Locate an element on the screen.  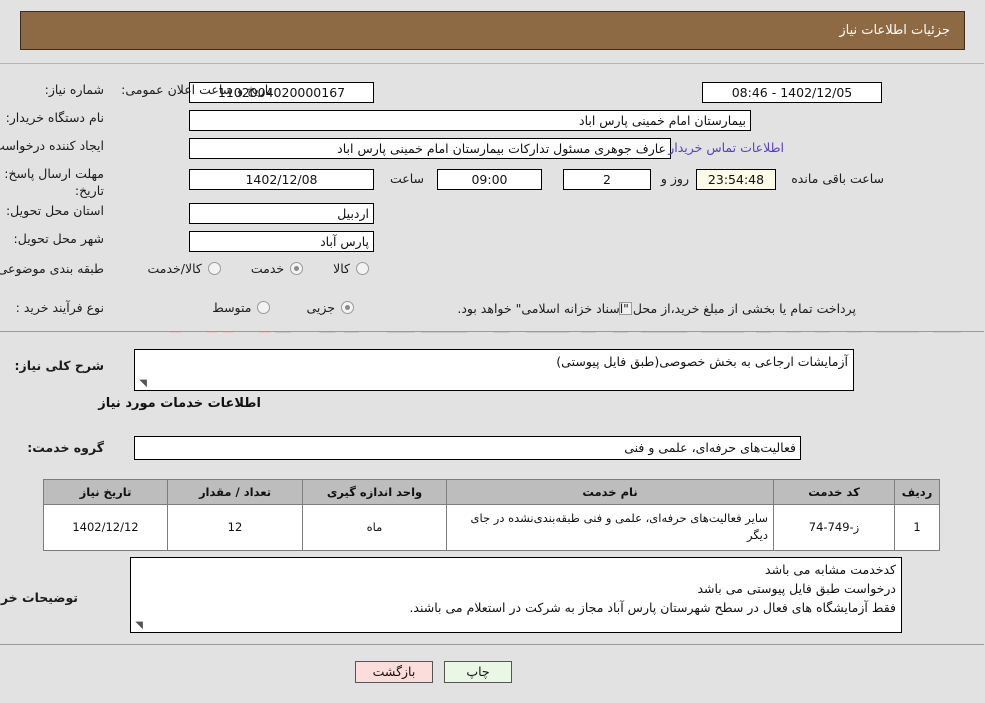
col-row-no: ردیف is located at coordinates (918, 492).